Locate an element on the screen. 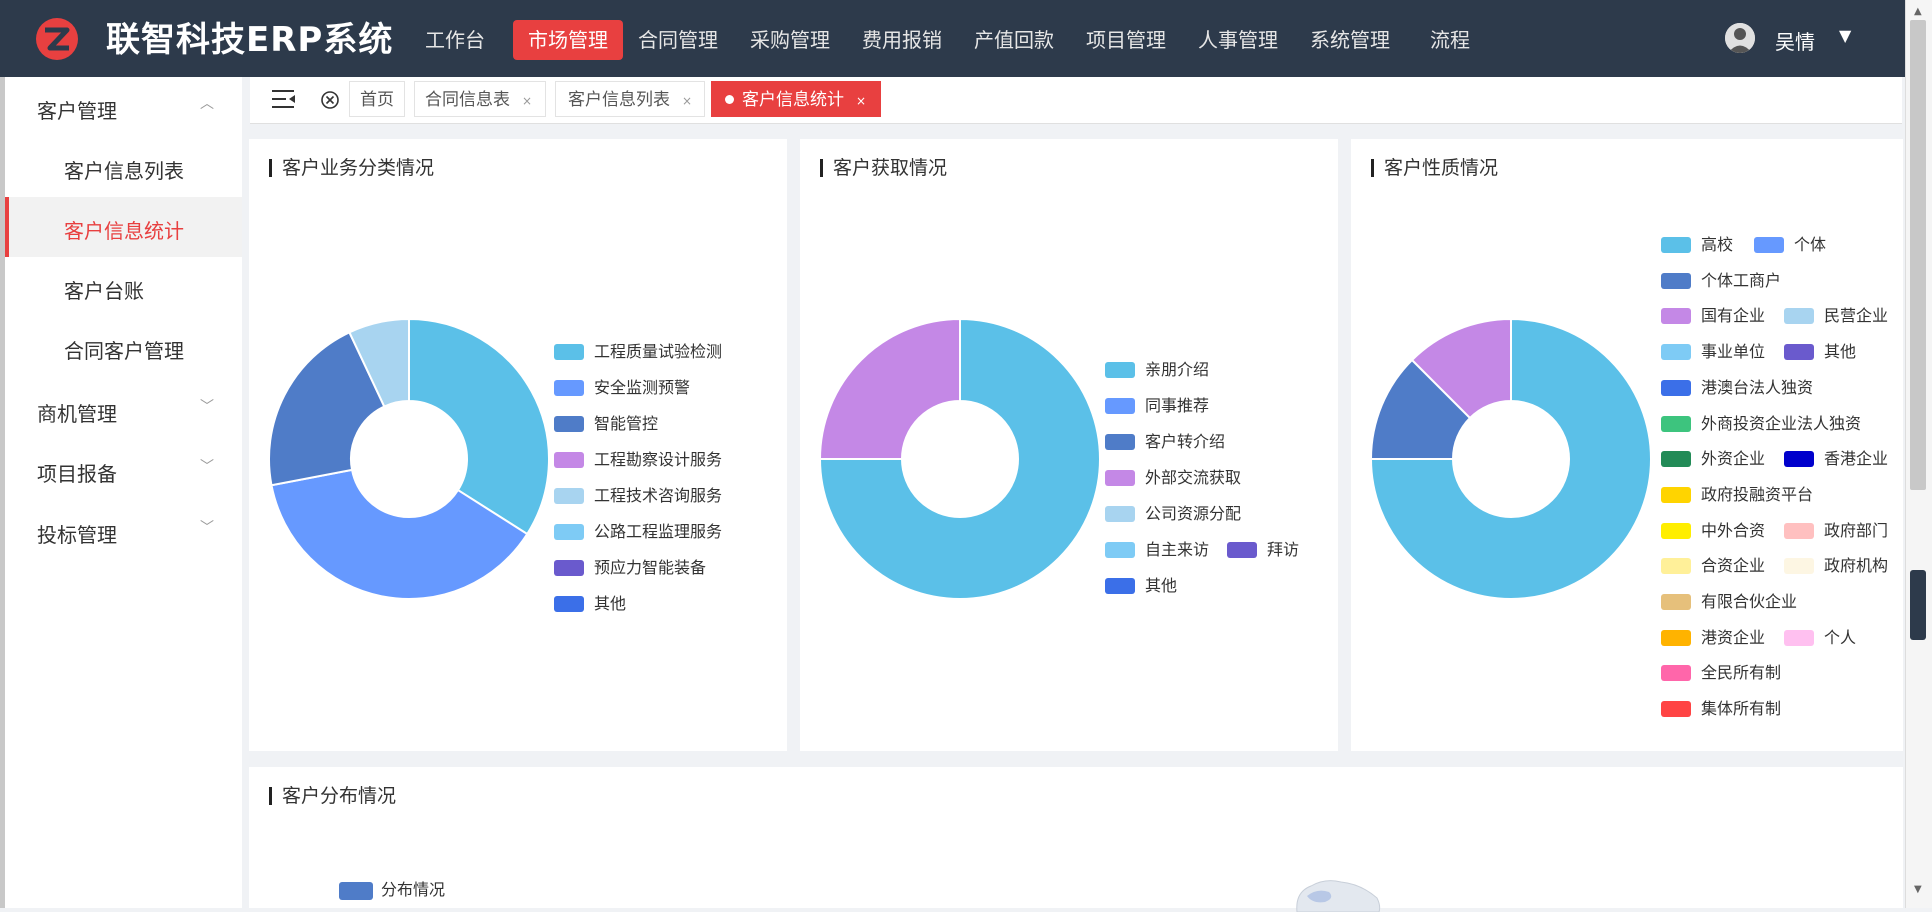 Image resolution: width=1932 pixels, height=912 pixels. sidebar-item-label: 客户信息列表 is located at coordinates (124, 171).